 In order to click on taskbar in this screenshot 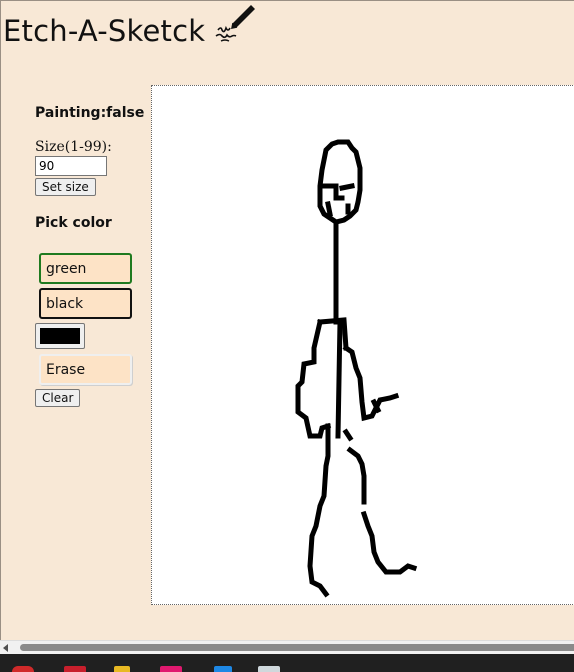, I will do `click(287, 663)`.